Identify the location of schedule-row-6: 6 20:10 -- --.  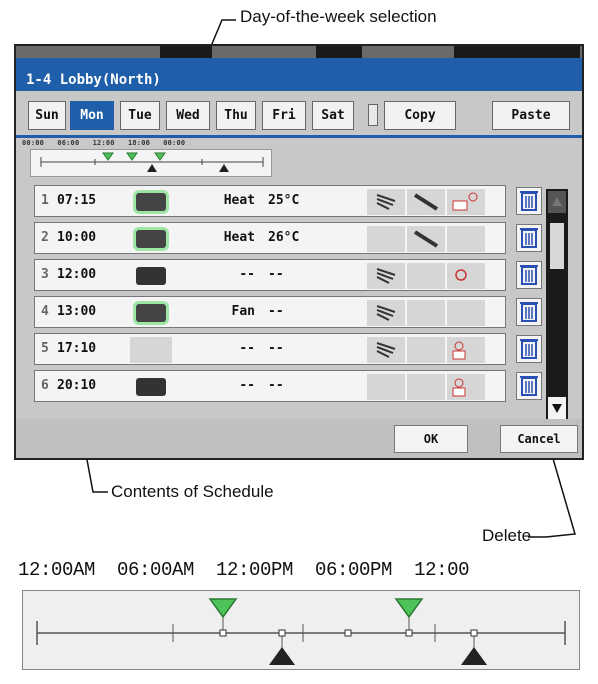
(270, 386).